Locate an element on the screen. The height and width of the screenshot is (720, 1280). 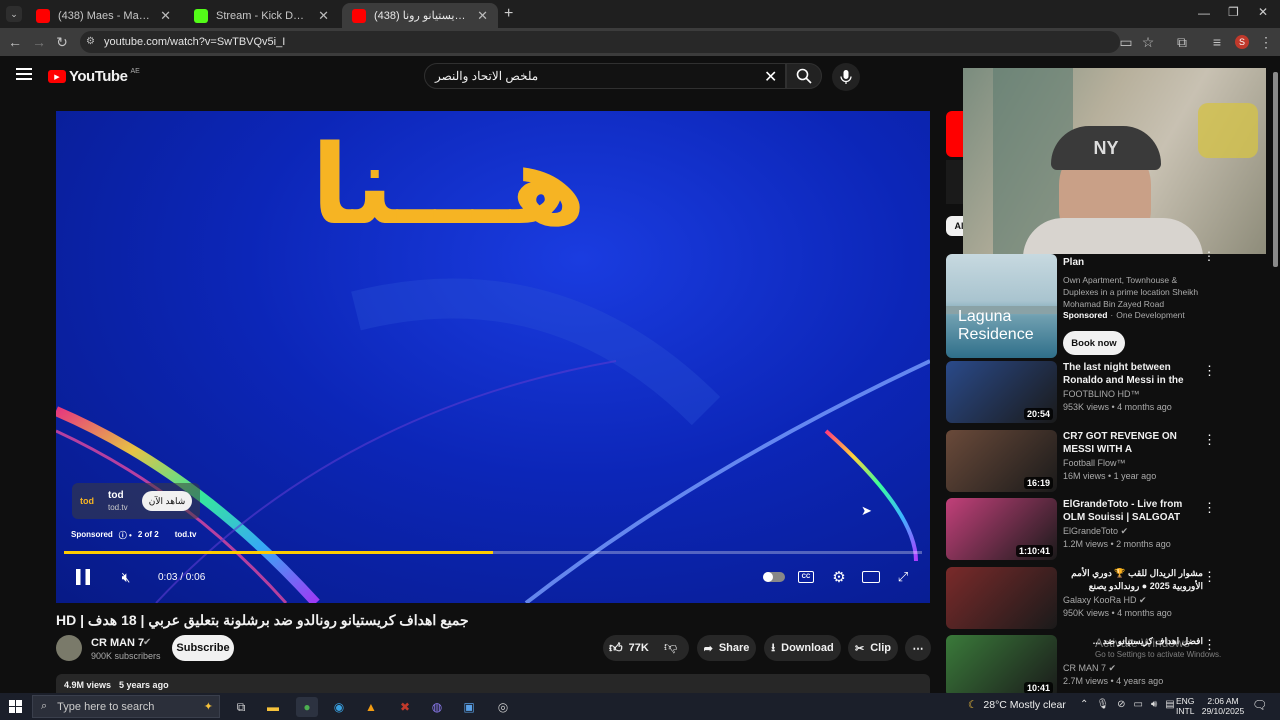
microphone-icon: 🎙︎ is located at coordinates (1102, 704).